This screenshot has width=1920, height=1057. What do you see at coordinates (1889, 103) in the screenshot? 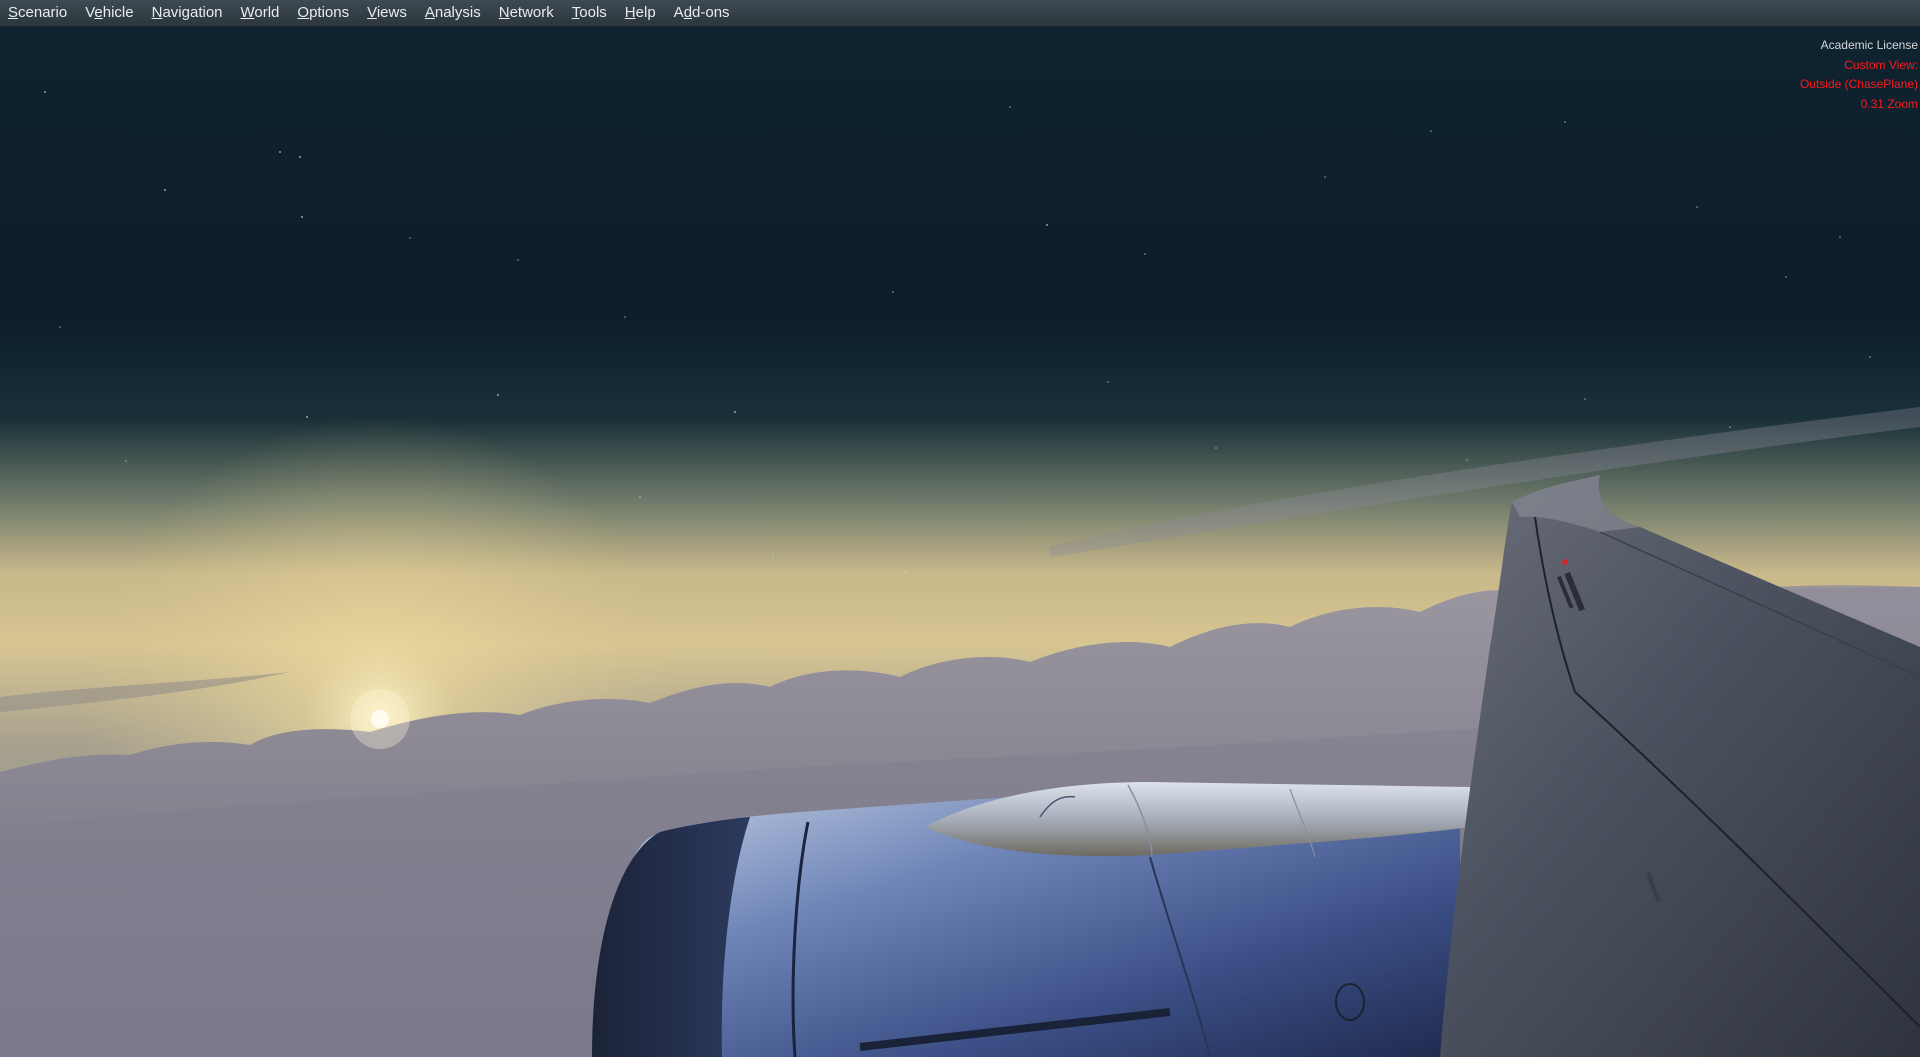
I see `zoom-label: 0.31 Zoom` at bounding box center [1889, 103].